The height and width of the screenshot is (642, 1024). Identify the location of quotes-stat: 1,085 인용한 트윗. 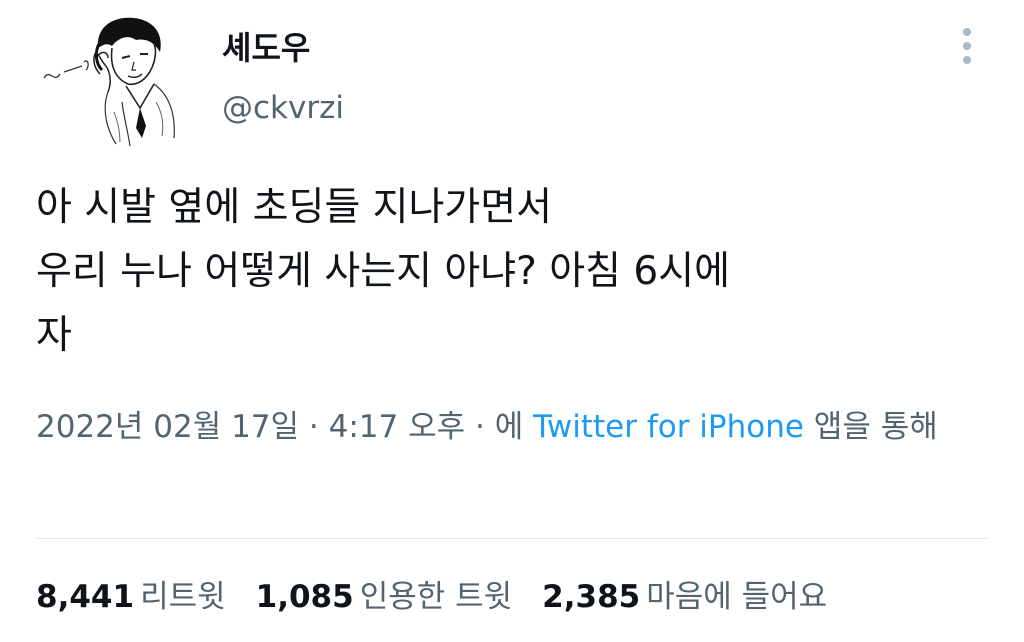
(384, 597).